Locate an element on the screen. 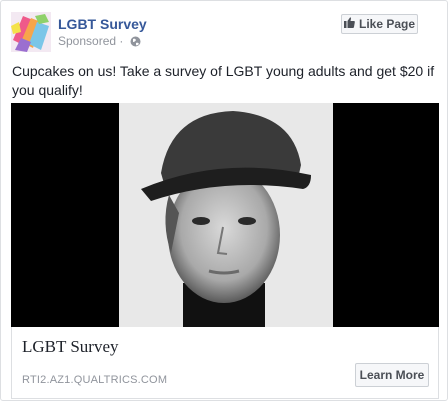 The image size is (448, 401). page-avatar is located at coordinates (31, 32).